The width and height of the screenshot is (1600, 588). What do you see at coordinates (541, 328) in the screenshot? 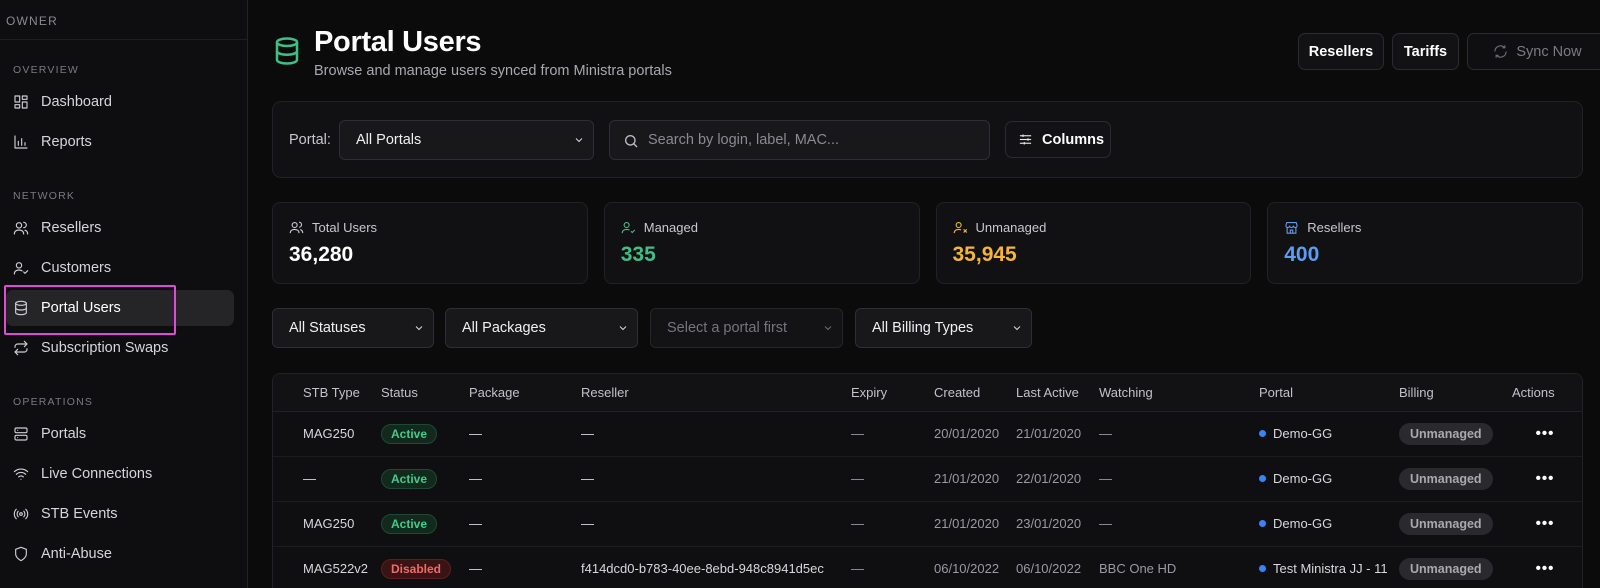
I see `package-filter-select: All Packages` at bounding box center [541, 328].